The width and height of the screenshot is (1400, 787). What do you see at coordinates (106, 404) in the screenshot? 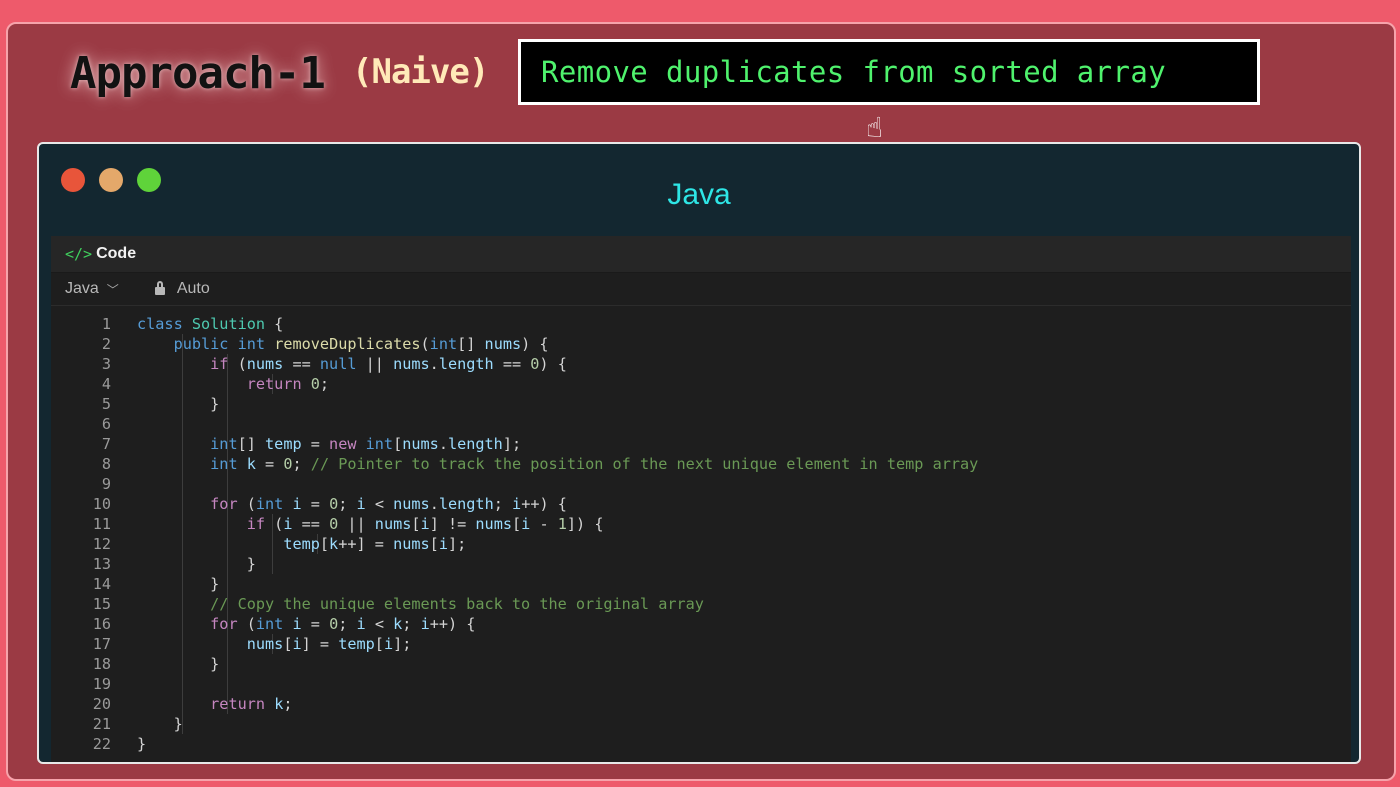
I see `line-number: 5` at bounding box center [106, 404].